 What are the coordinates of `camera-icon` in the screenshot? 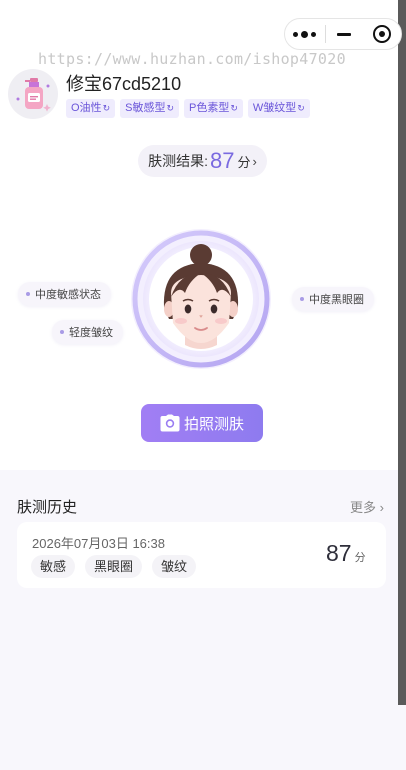 It's located at (170, 423).